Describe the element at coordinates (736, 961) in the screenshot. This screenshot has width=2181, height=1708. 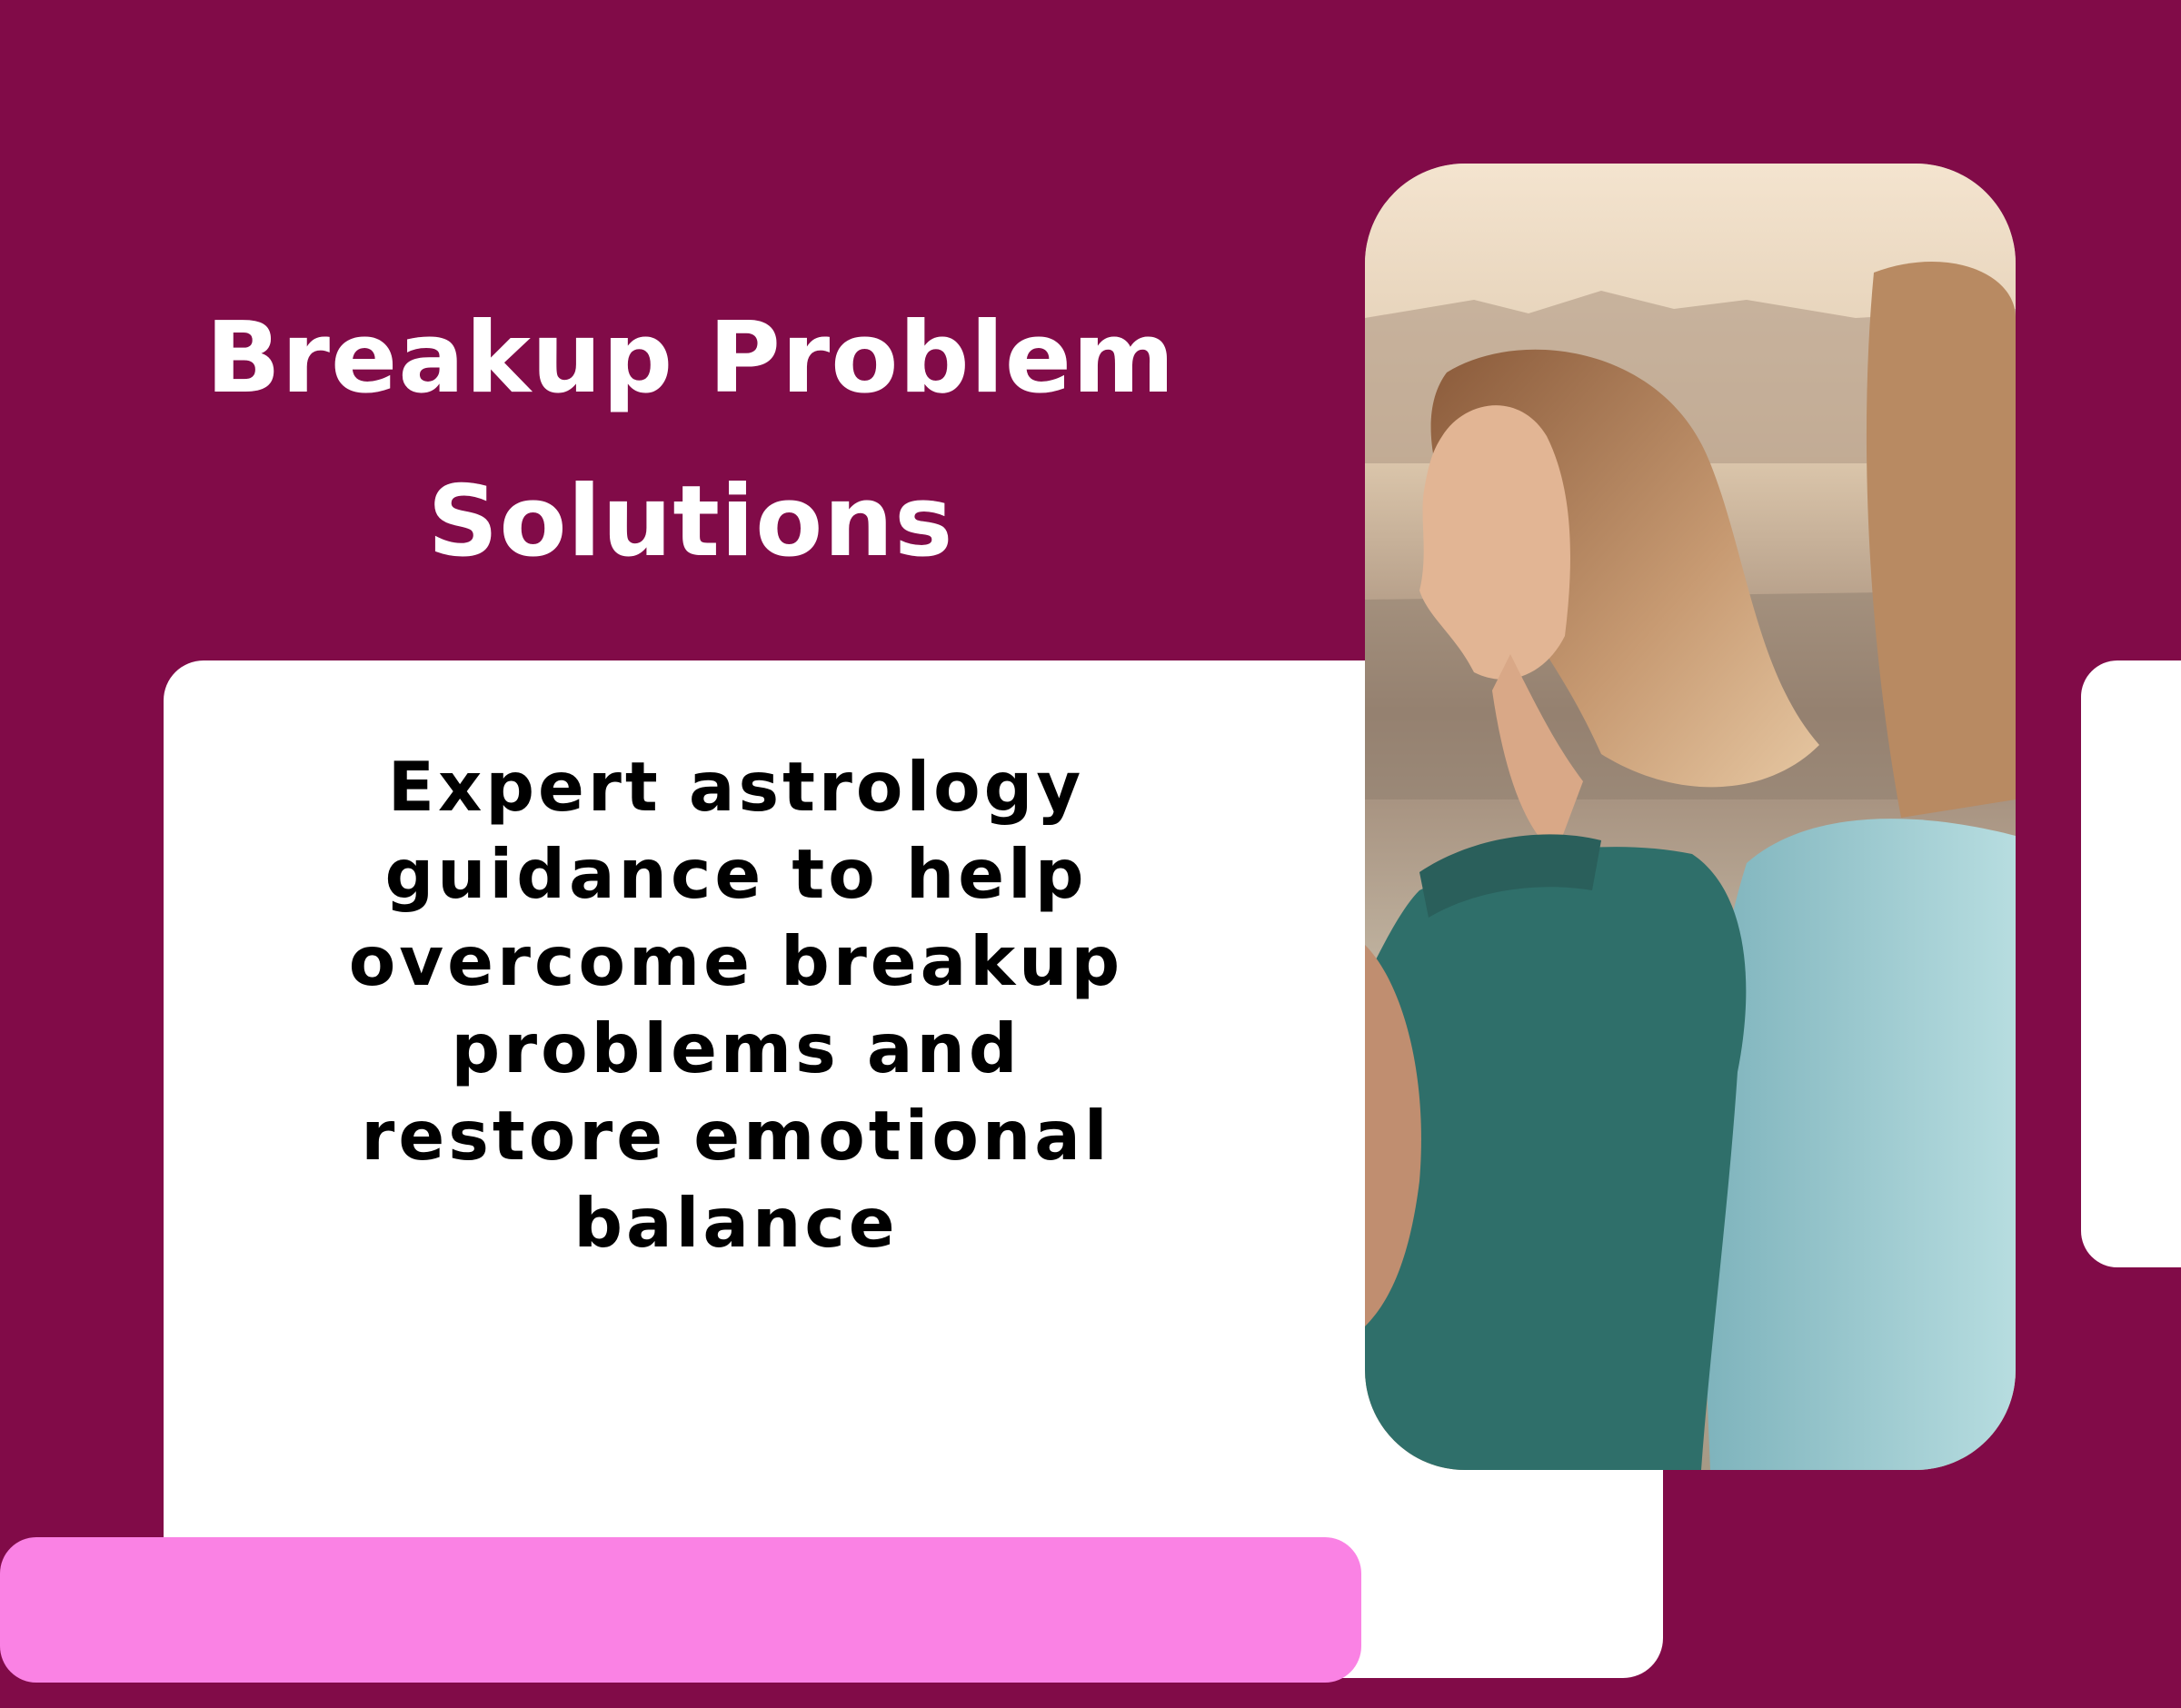
I see `description-line-3: overcome breakup` at that location.